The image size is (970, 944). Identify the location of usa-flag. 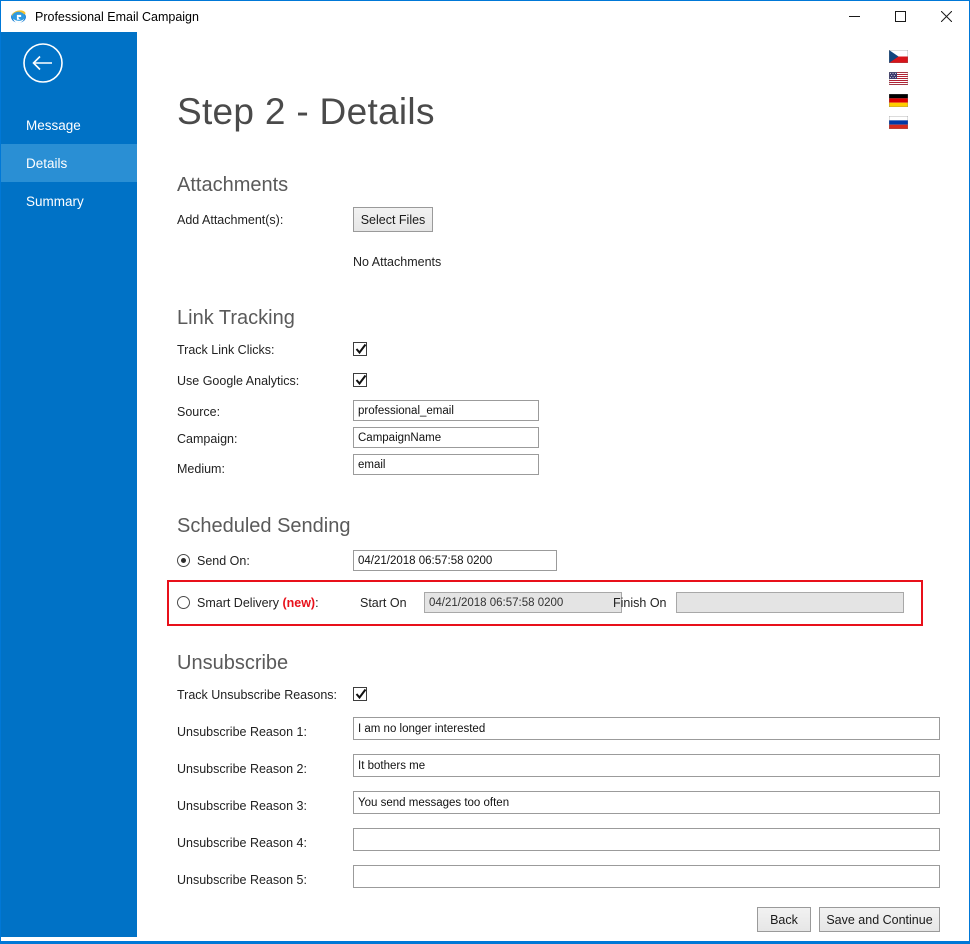
(898, 78).